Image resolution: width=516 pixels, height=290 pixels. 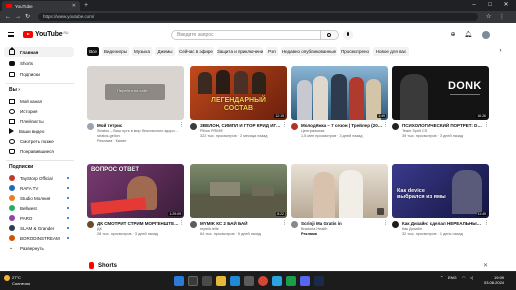 What do you see at coordinates (441, 278) in the screenshot?
I see `tray-chevron-icon: ⌃` at bounding box center [441, 278].